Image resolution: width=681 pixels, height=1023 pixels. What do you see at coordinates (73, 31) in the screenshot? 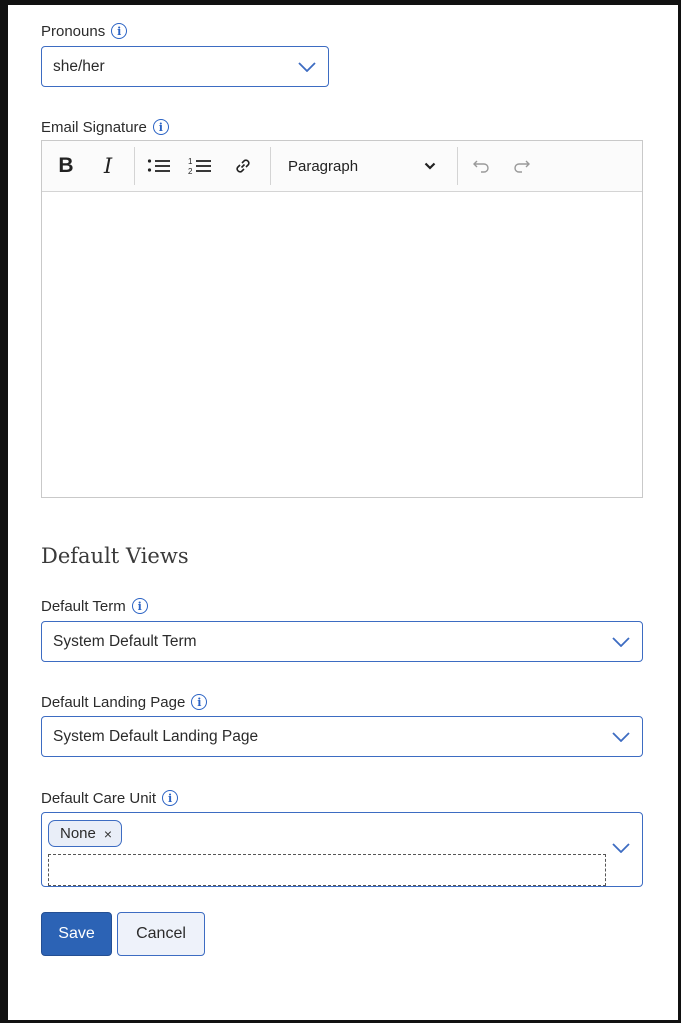
I see `pronouns-label-text: Pronouns` at bounding box center [73, 31].